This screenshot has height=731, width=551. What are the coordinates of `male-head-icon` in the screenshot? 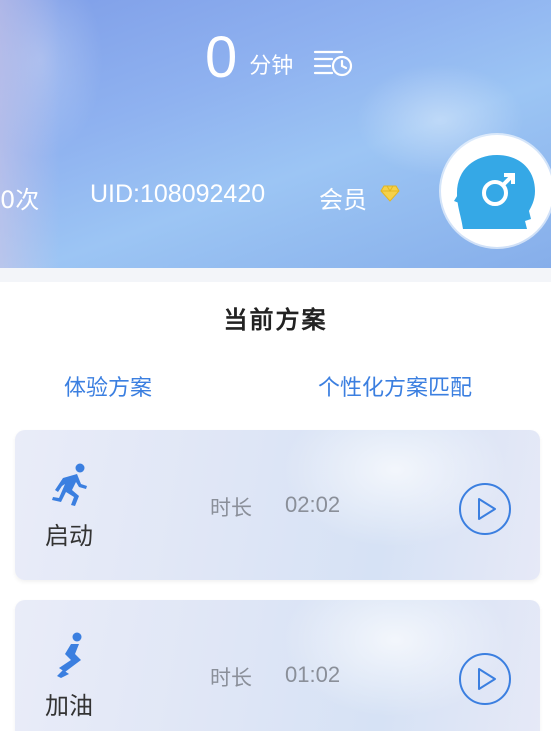 It's located at (494, 192).